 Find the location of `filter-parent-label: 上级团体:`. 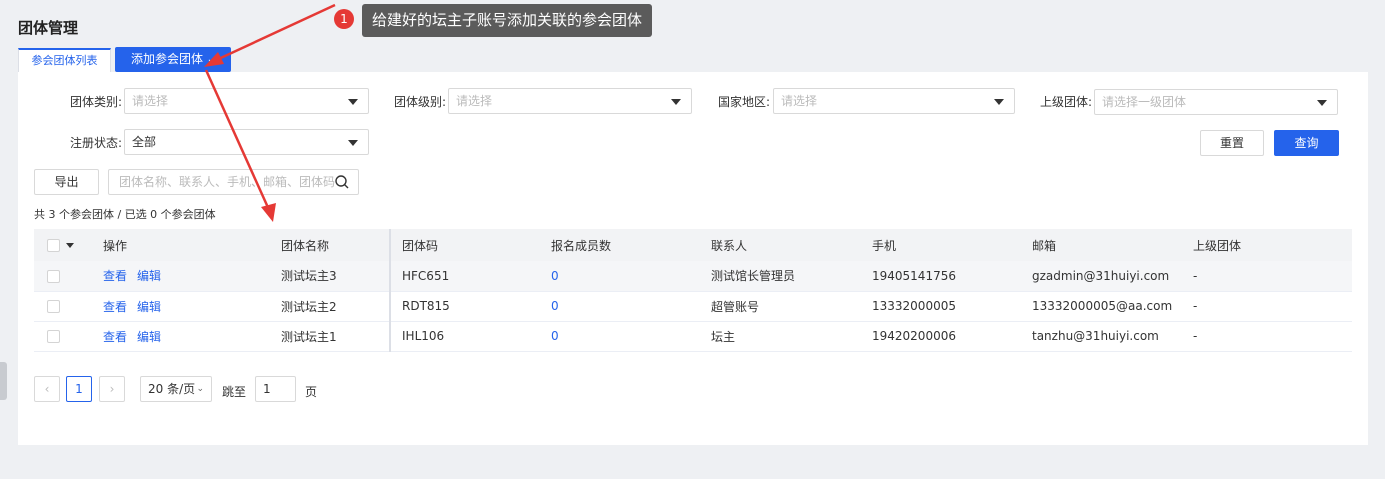

filter-parent-label: 上级团体: is located at coordinates (1065, 102).